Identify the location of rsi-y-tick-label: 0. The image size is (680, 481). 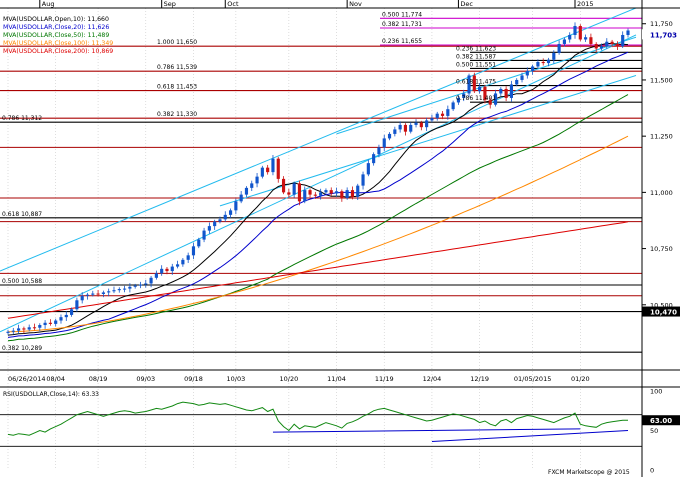
(652, 471).